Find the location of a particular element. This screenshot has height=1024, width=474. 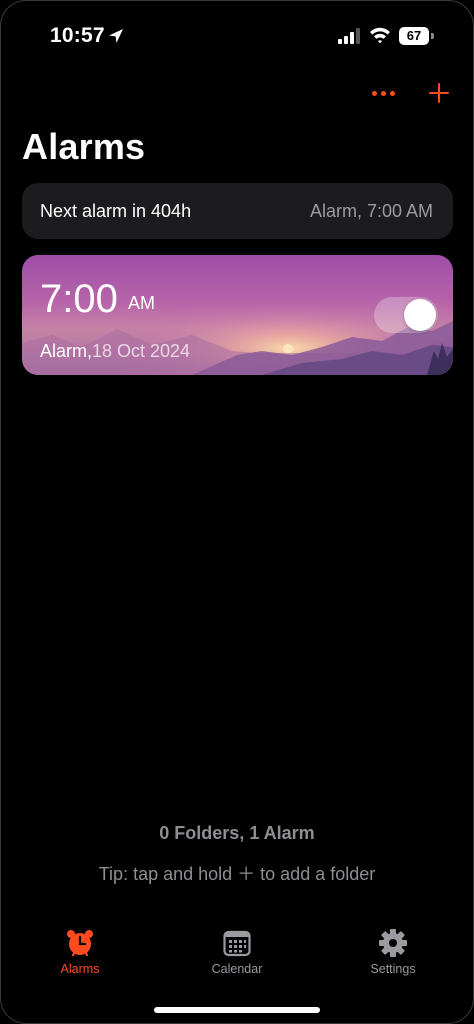

home-indicator is located at coordinates (237, 1010).